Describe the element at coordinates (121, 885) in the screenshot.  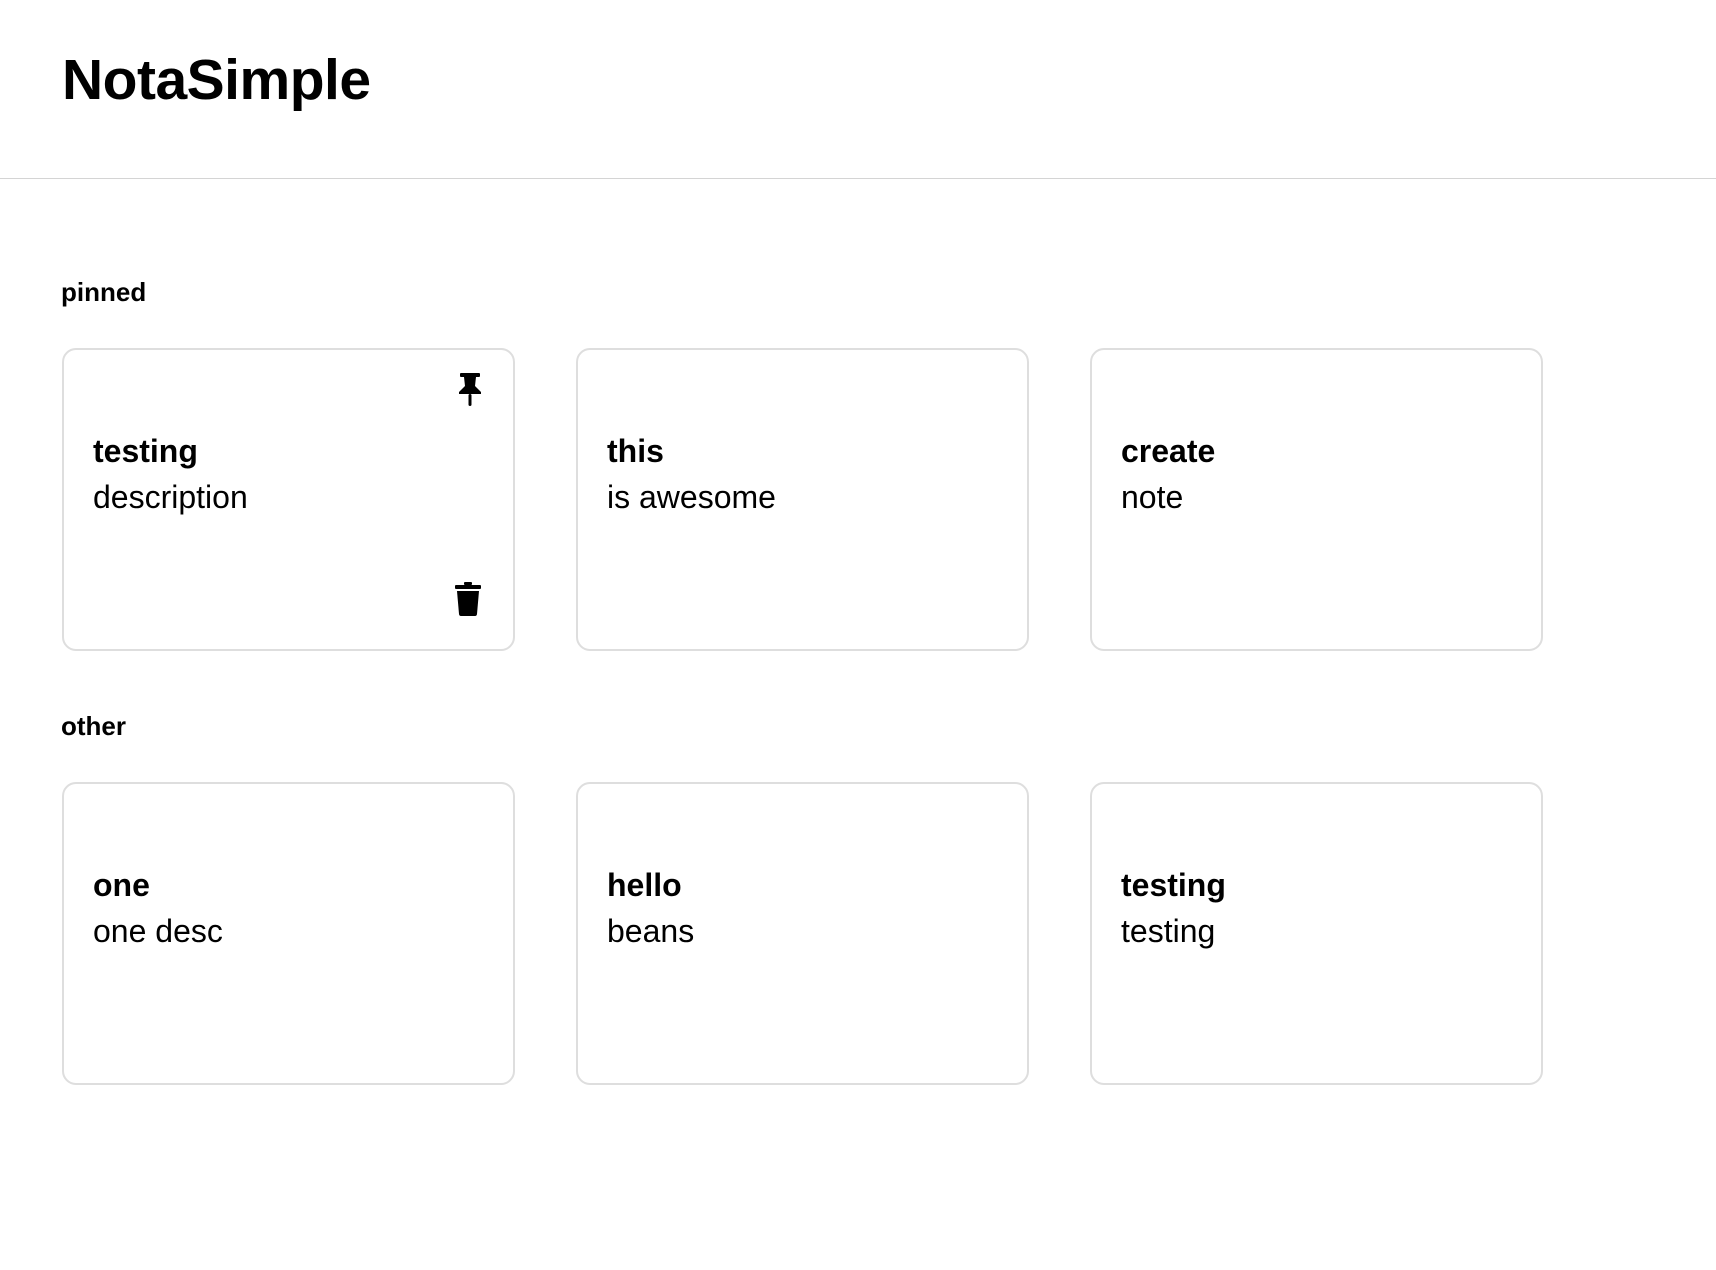
I see `note-title: one` at that location.